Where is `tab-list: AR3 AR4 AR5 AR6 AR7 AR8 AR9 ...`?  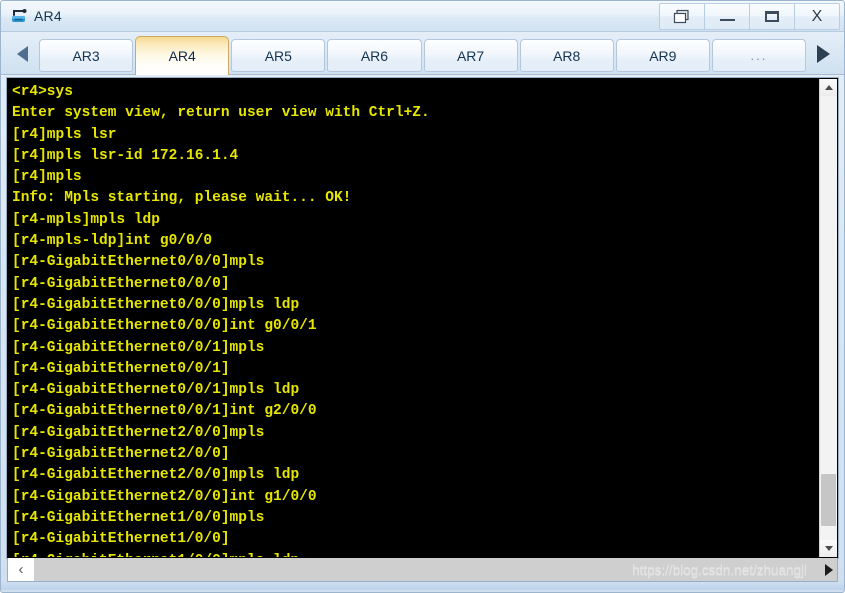
tab-list: AR3 AR4 AR5 AR6 AR7 AR8 AR9 ... is located at coordinates (422, 54).